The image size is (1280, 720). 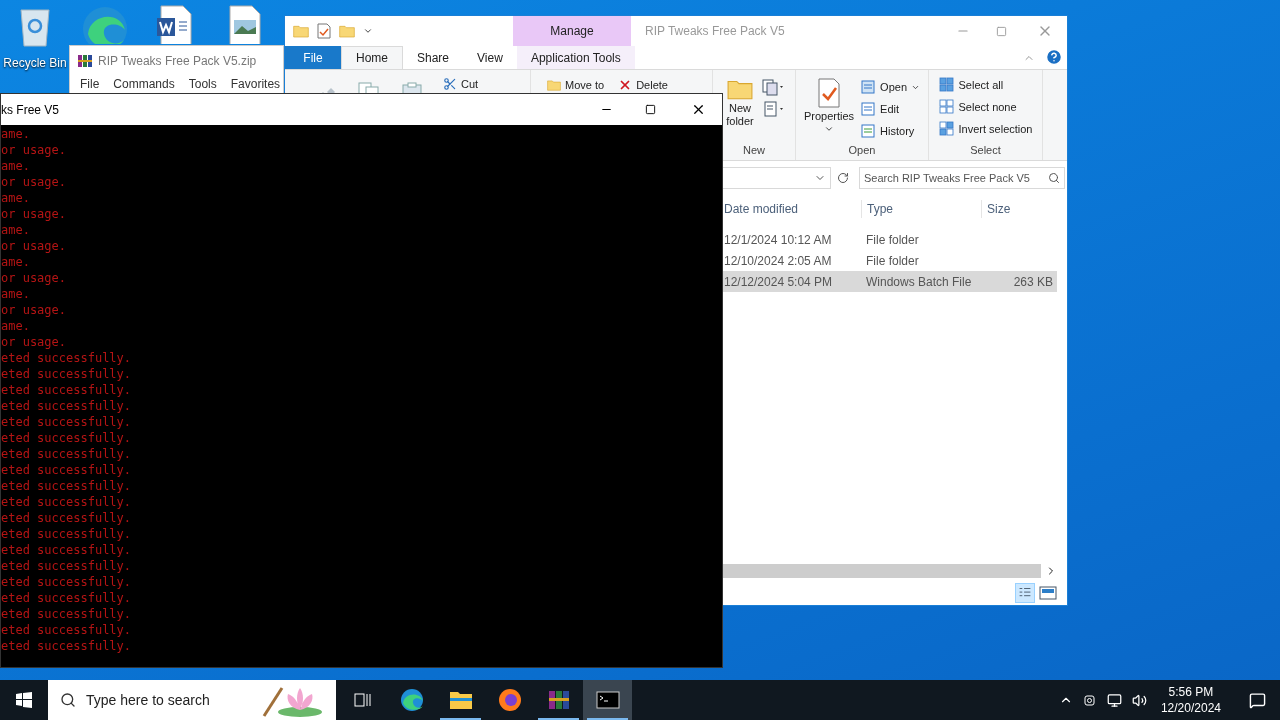 I want to click on new-folder-button: New folder, so click(x=740, y=115).